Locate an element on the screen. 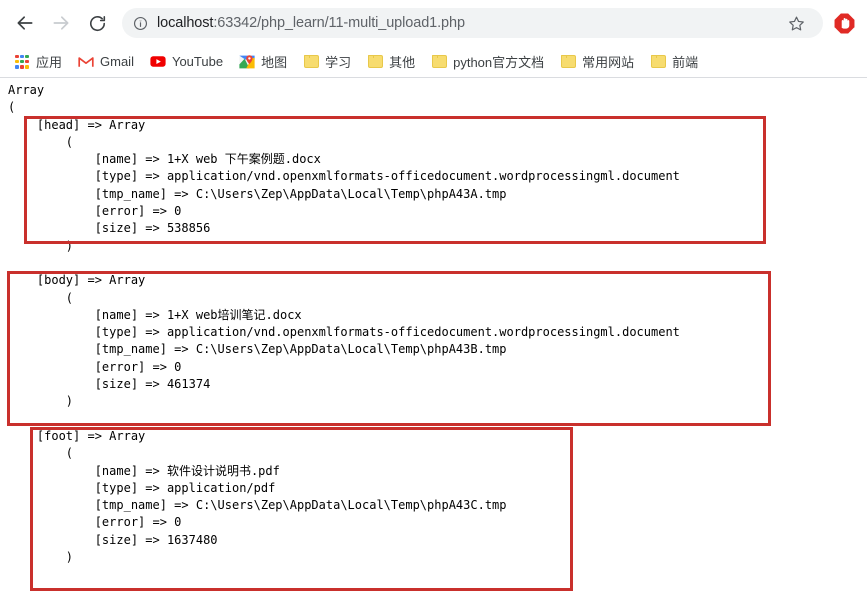 This screenshot has width=867, height=610. google-maps-icon is located at coordinates (247, 62).